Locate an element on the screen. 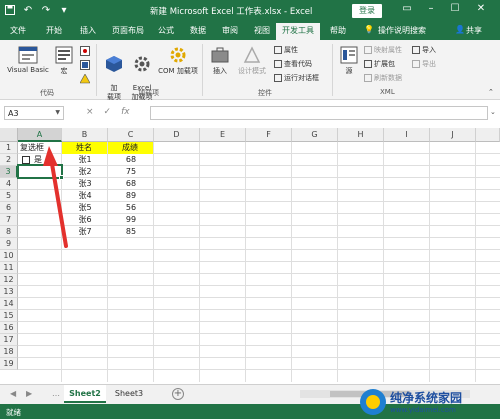  map-properties-button: 映射属性 is located at coordinates (383, 50).